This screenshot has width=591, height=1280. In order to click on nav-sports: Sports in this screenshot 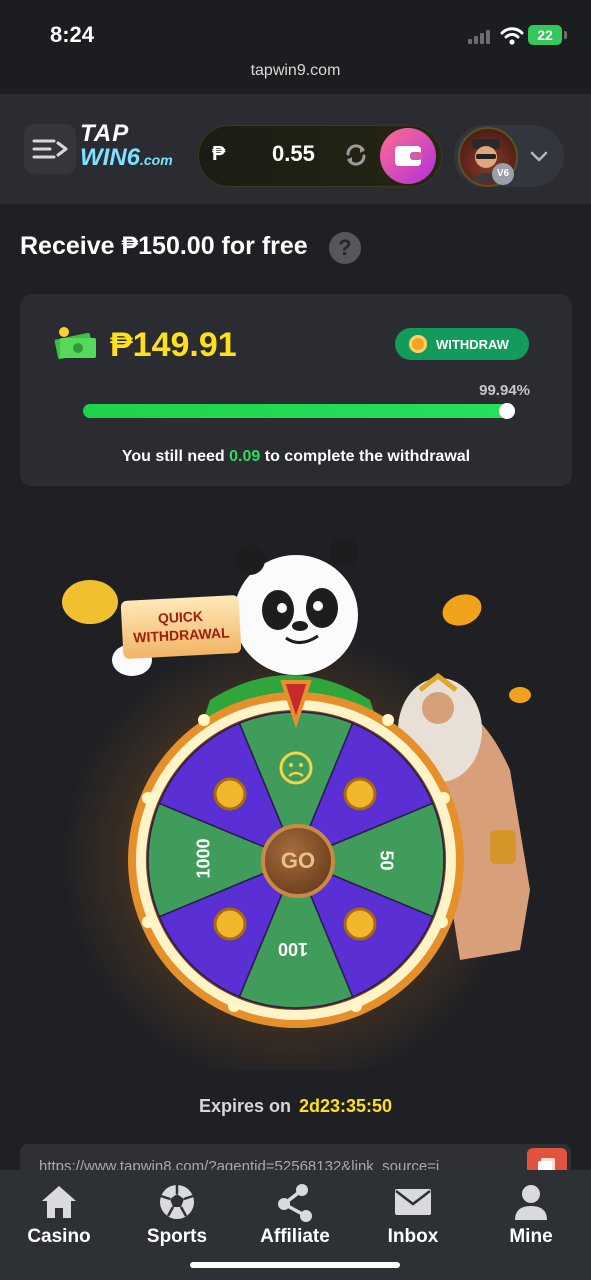, I will do `click(177, 1217)`.